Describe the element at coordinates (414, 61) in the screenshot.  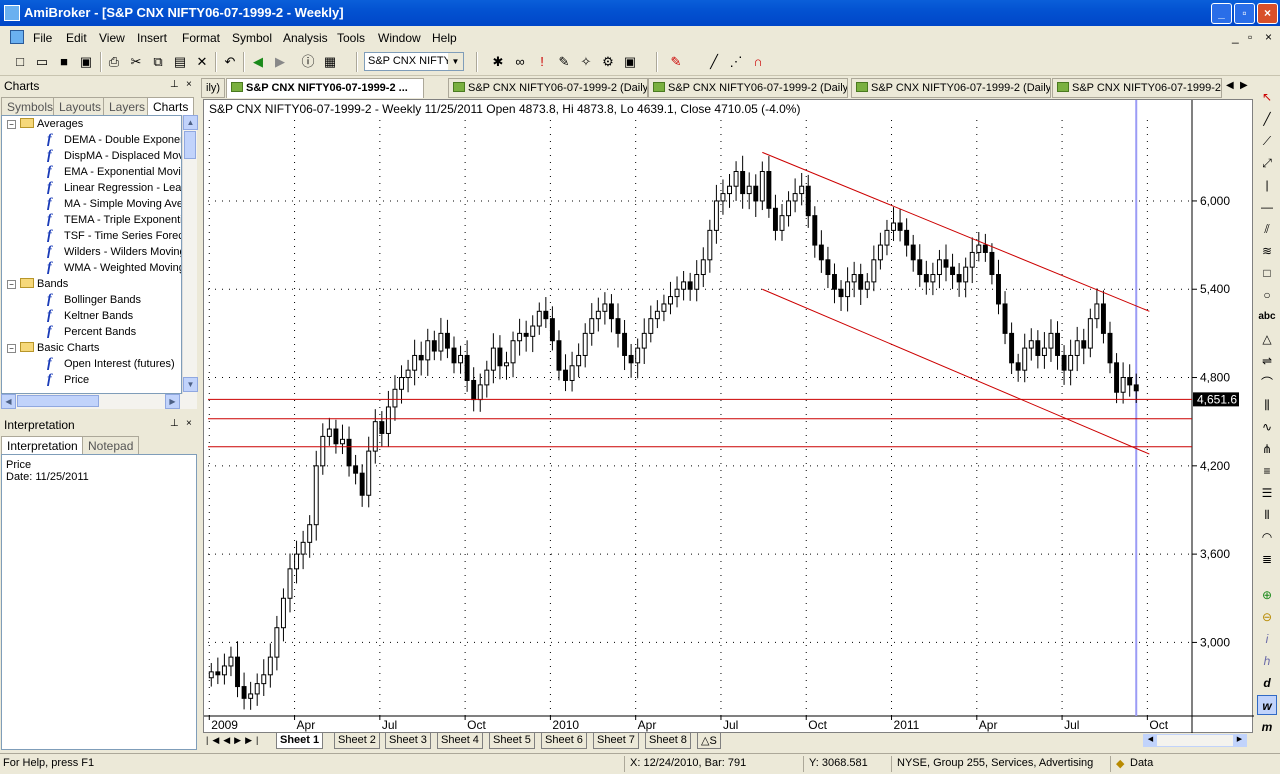
I see `symbol-combo: S&P CNX NIFTYC ▼` at that location.